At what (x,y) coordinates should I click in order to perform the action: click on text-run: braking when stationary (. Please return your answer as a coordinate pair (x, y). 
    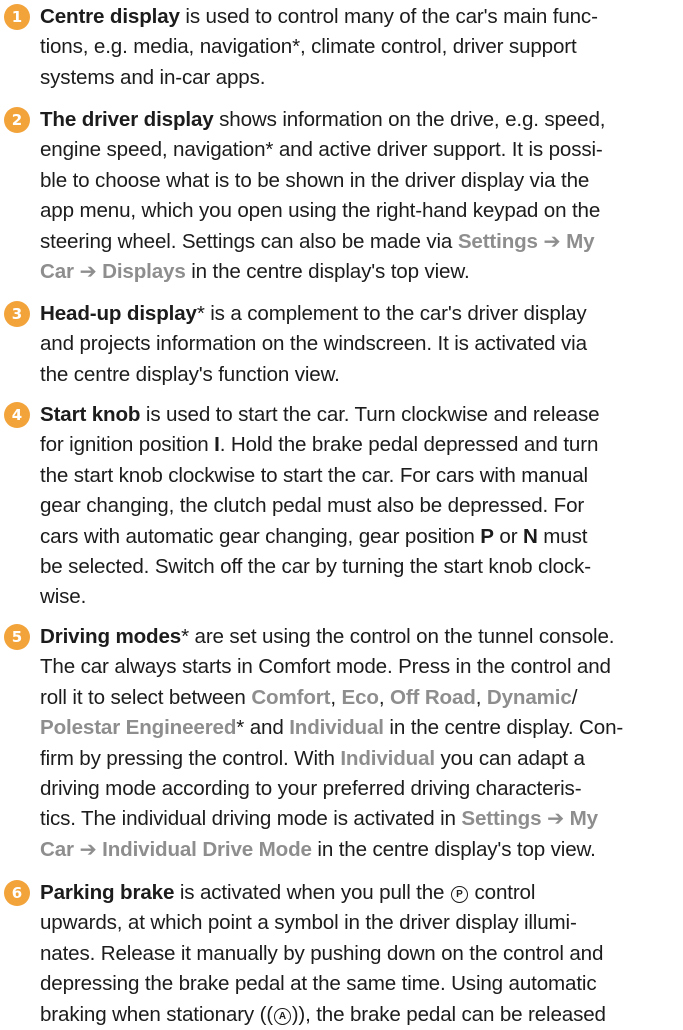
    Looking at the image, I should click on (153, 1014).